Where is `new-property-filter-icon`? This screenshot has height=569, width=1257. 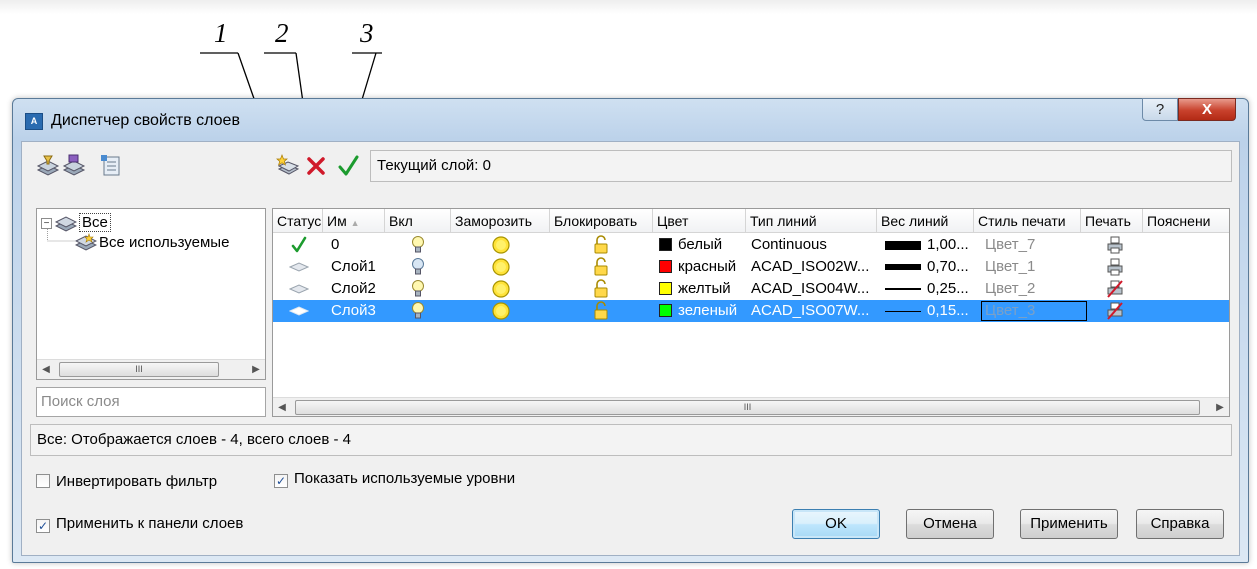
new-property-filter-icon is located at coordinates (48, 166).